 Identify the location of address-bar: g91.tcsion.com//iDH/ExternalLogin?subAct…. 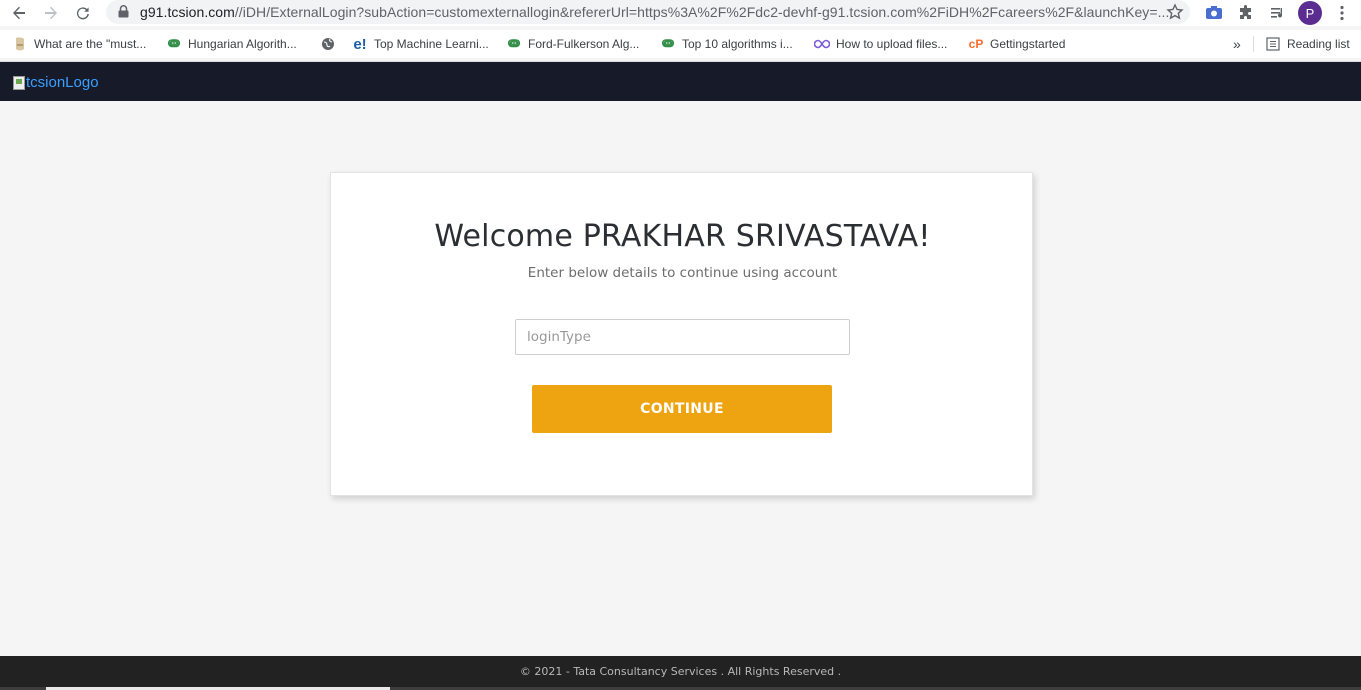
(648, 12).